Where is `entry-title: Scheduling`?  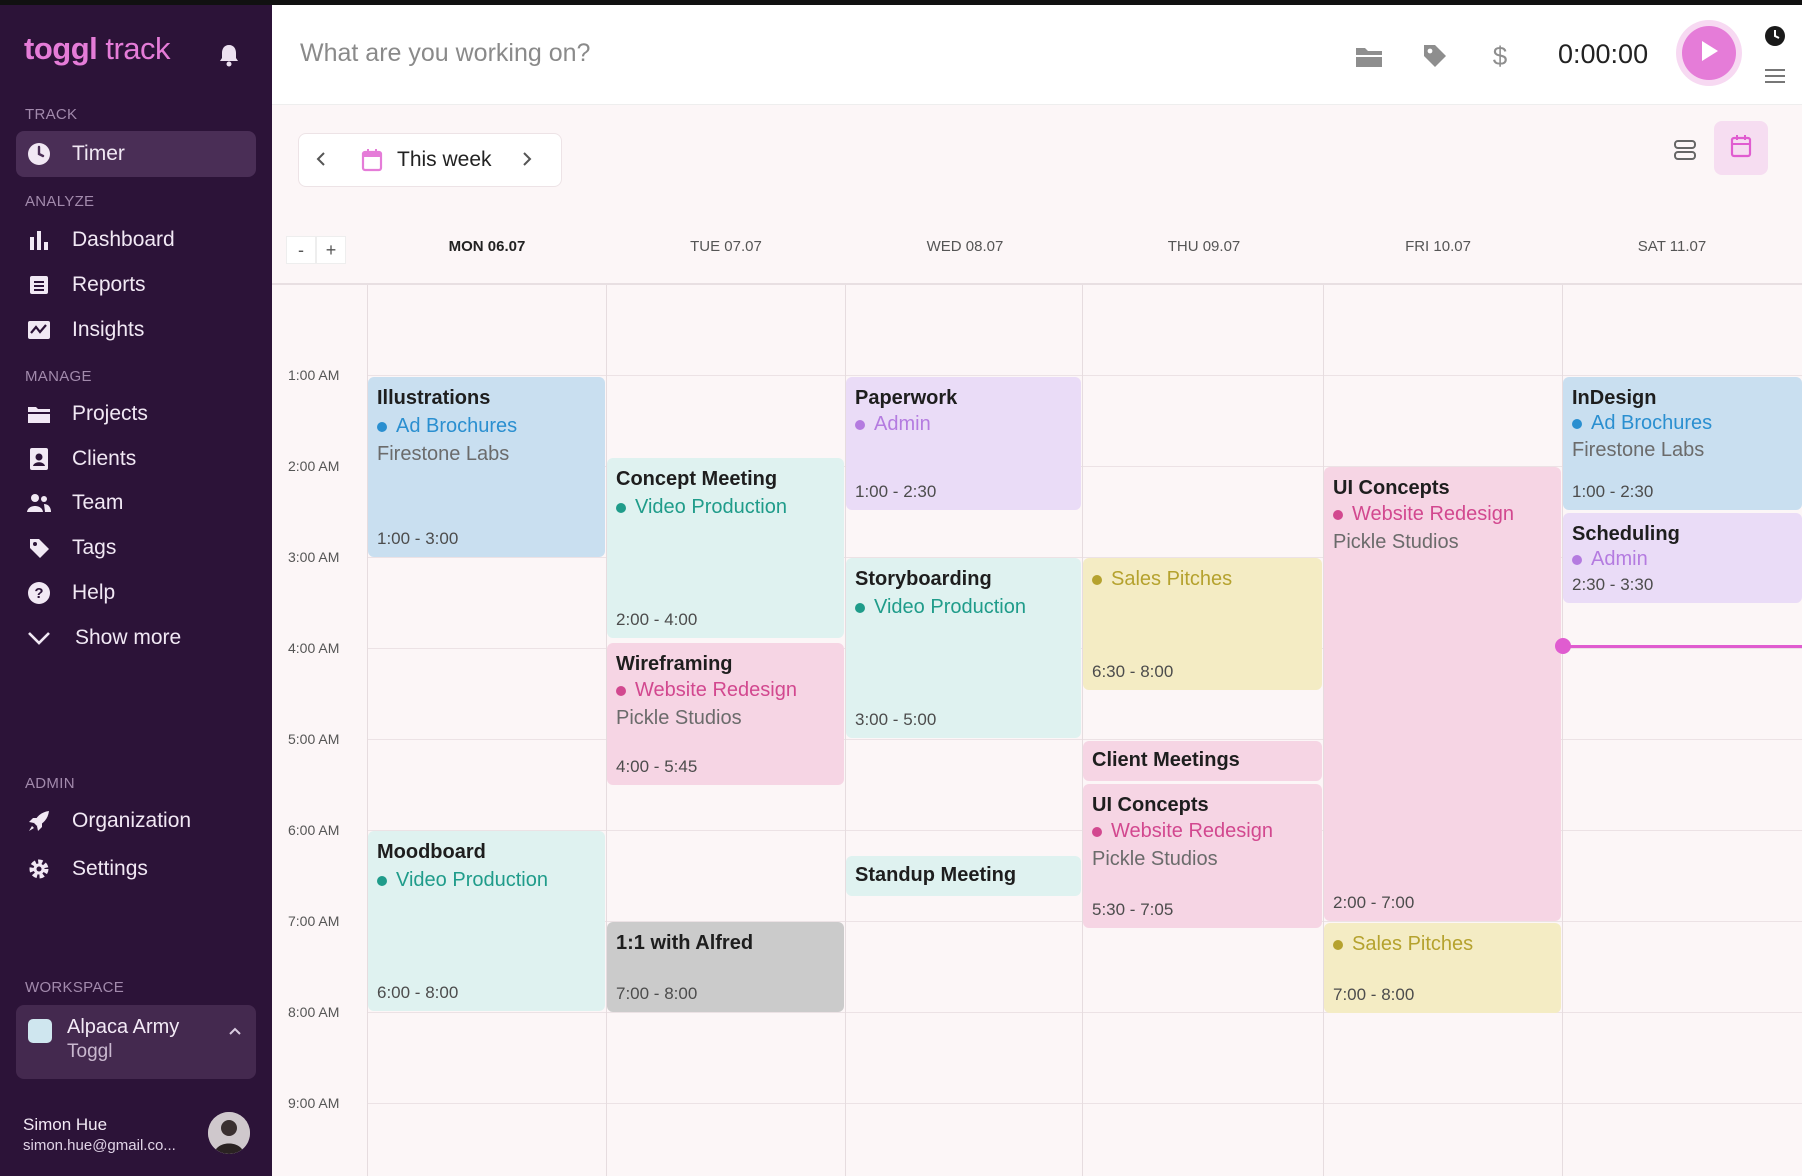
entry-title: Scheduling is located at coordinates (1626, 534).